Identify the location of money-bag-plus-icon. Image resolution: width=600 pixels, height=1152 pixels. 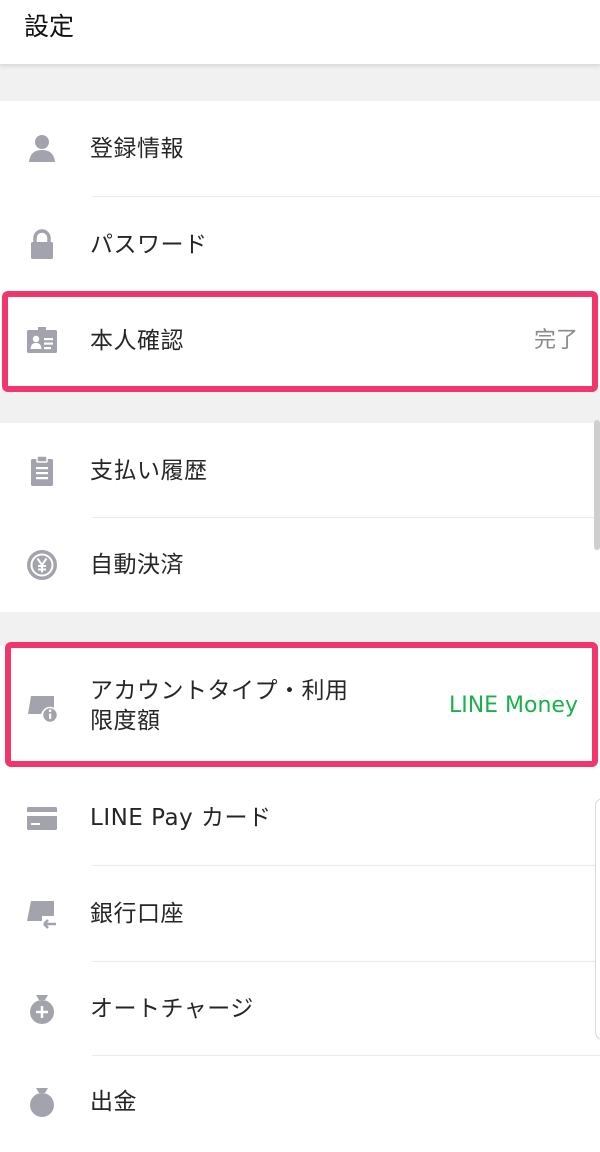
(42, 1009).